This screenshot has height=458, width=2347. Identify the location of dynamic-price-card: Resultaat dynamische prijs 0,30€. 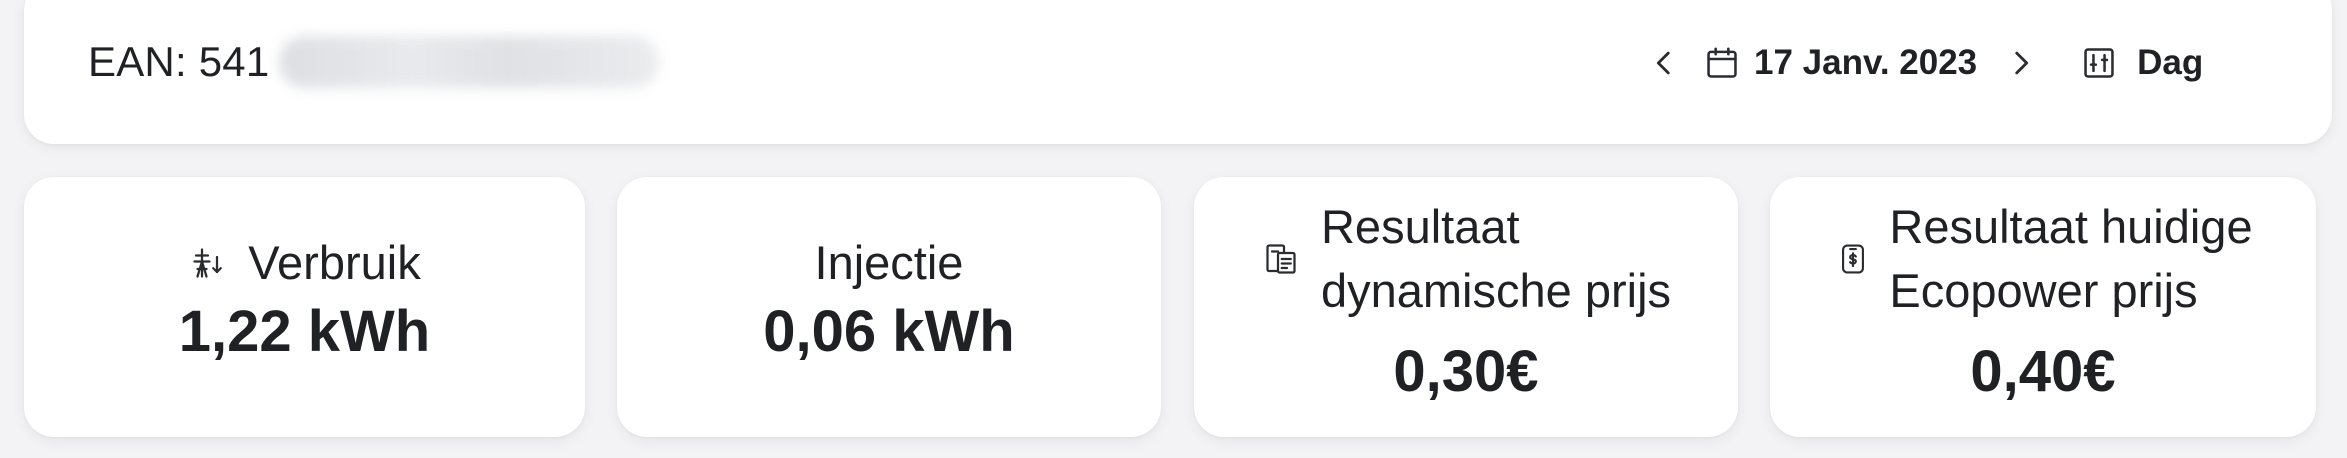
(1466, 307).